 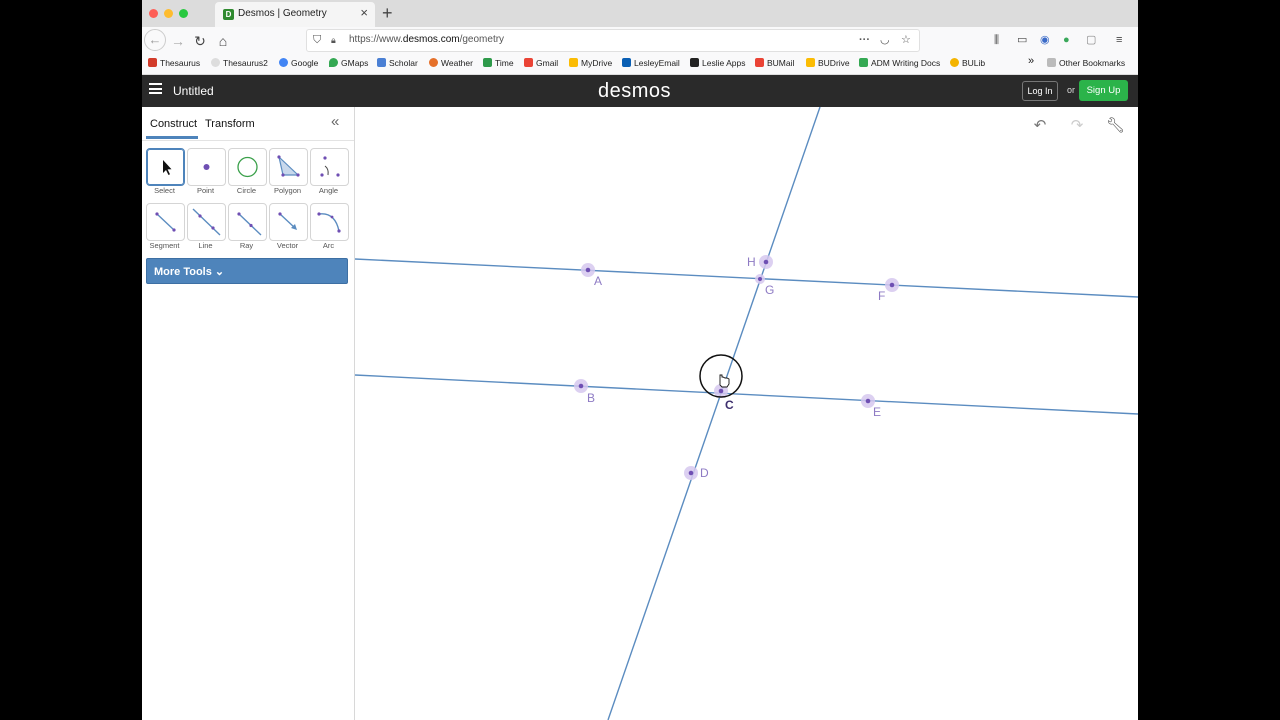 I want to click on sidebar-tabs: Construct Transform «, so click(x=248, y=124).